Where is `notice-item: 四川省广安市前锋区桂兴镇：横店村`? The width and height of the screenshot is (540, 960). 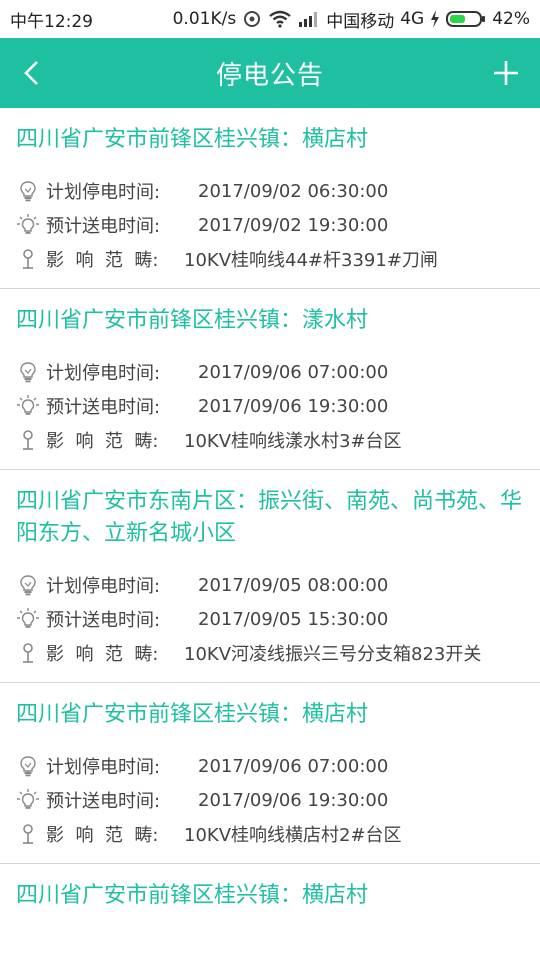 notice-item: 四川省广安市前锋区桂兴镇：横店村 is located at coordinates (270, 903).